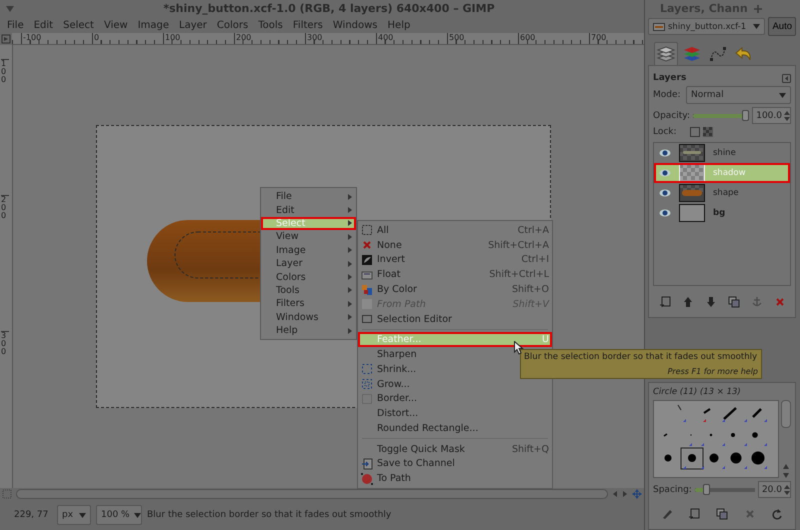 Image resolution: width=800 pixels, height=530 pixels. Describe the element at coordinates (597, 37) in the screenshot. I see `ruler-label: 700` at that location.